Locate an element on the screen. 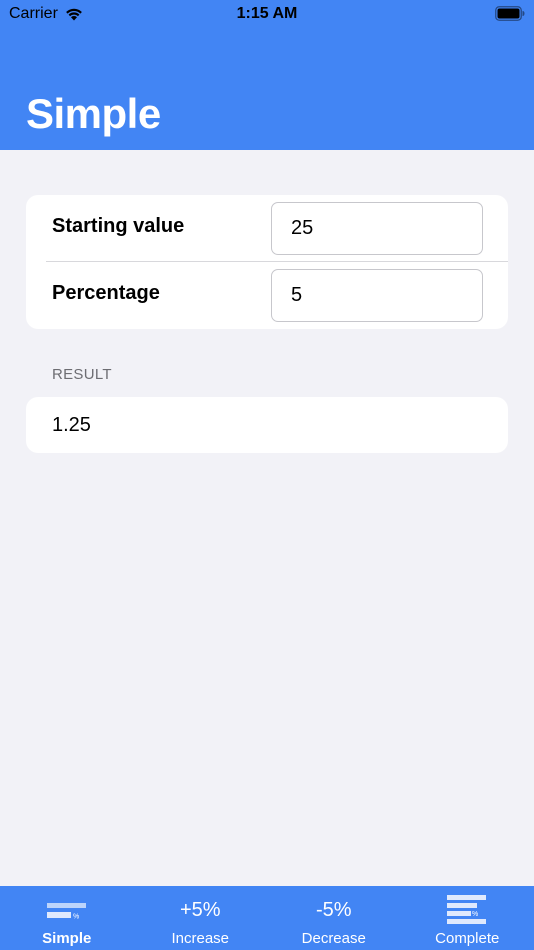 This screenshot has height=950, width=534. increase-percent-icon: +5% is located at coordinates (200, 909).